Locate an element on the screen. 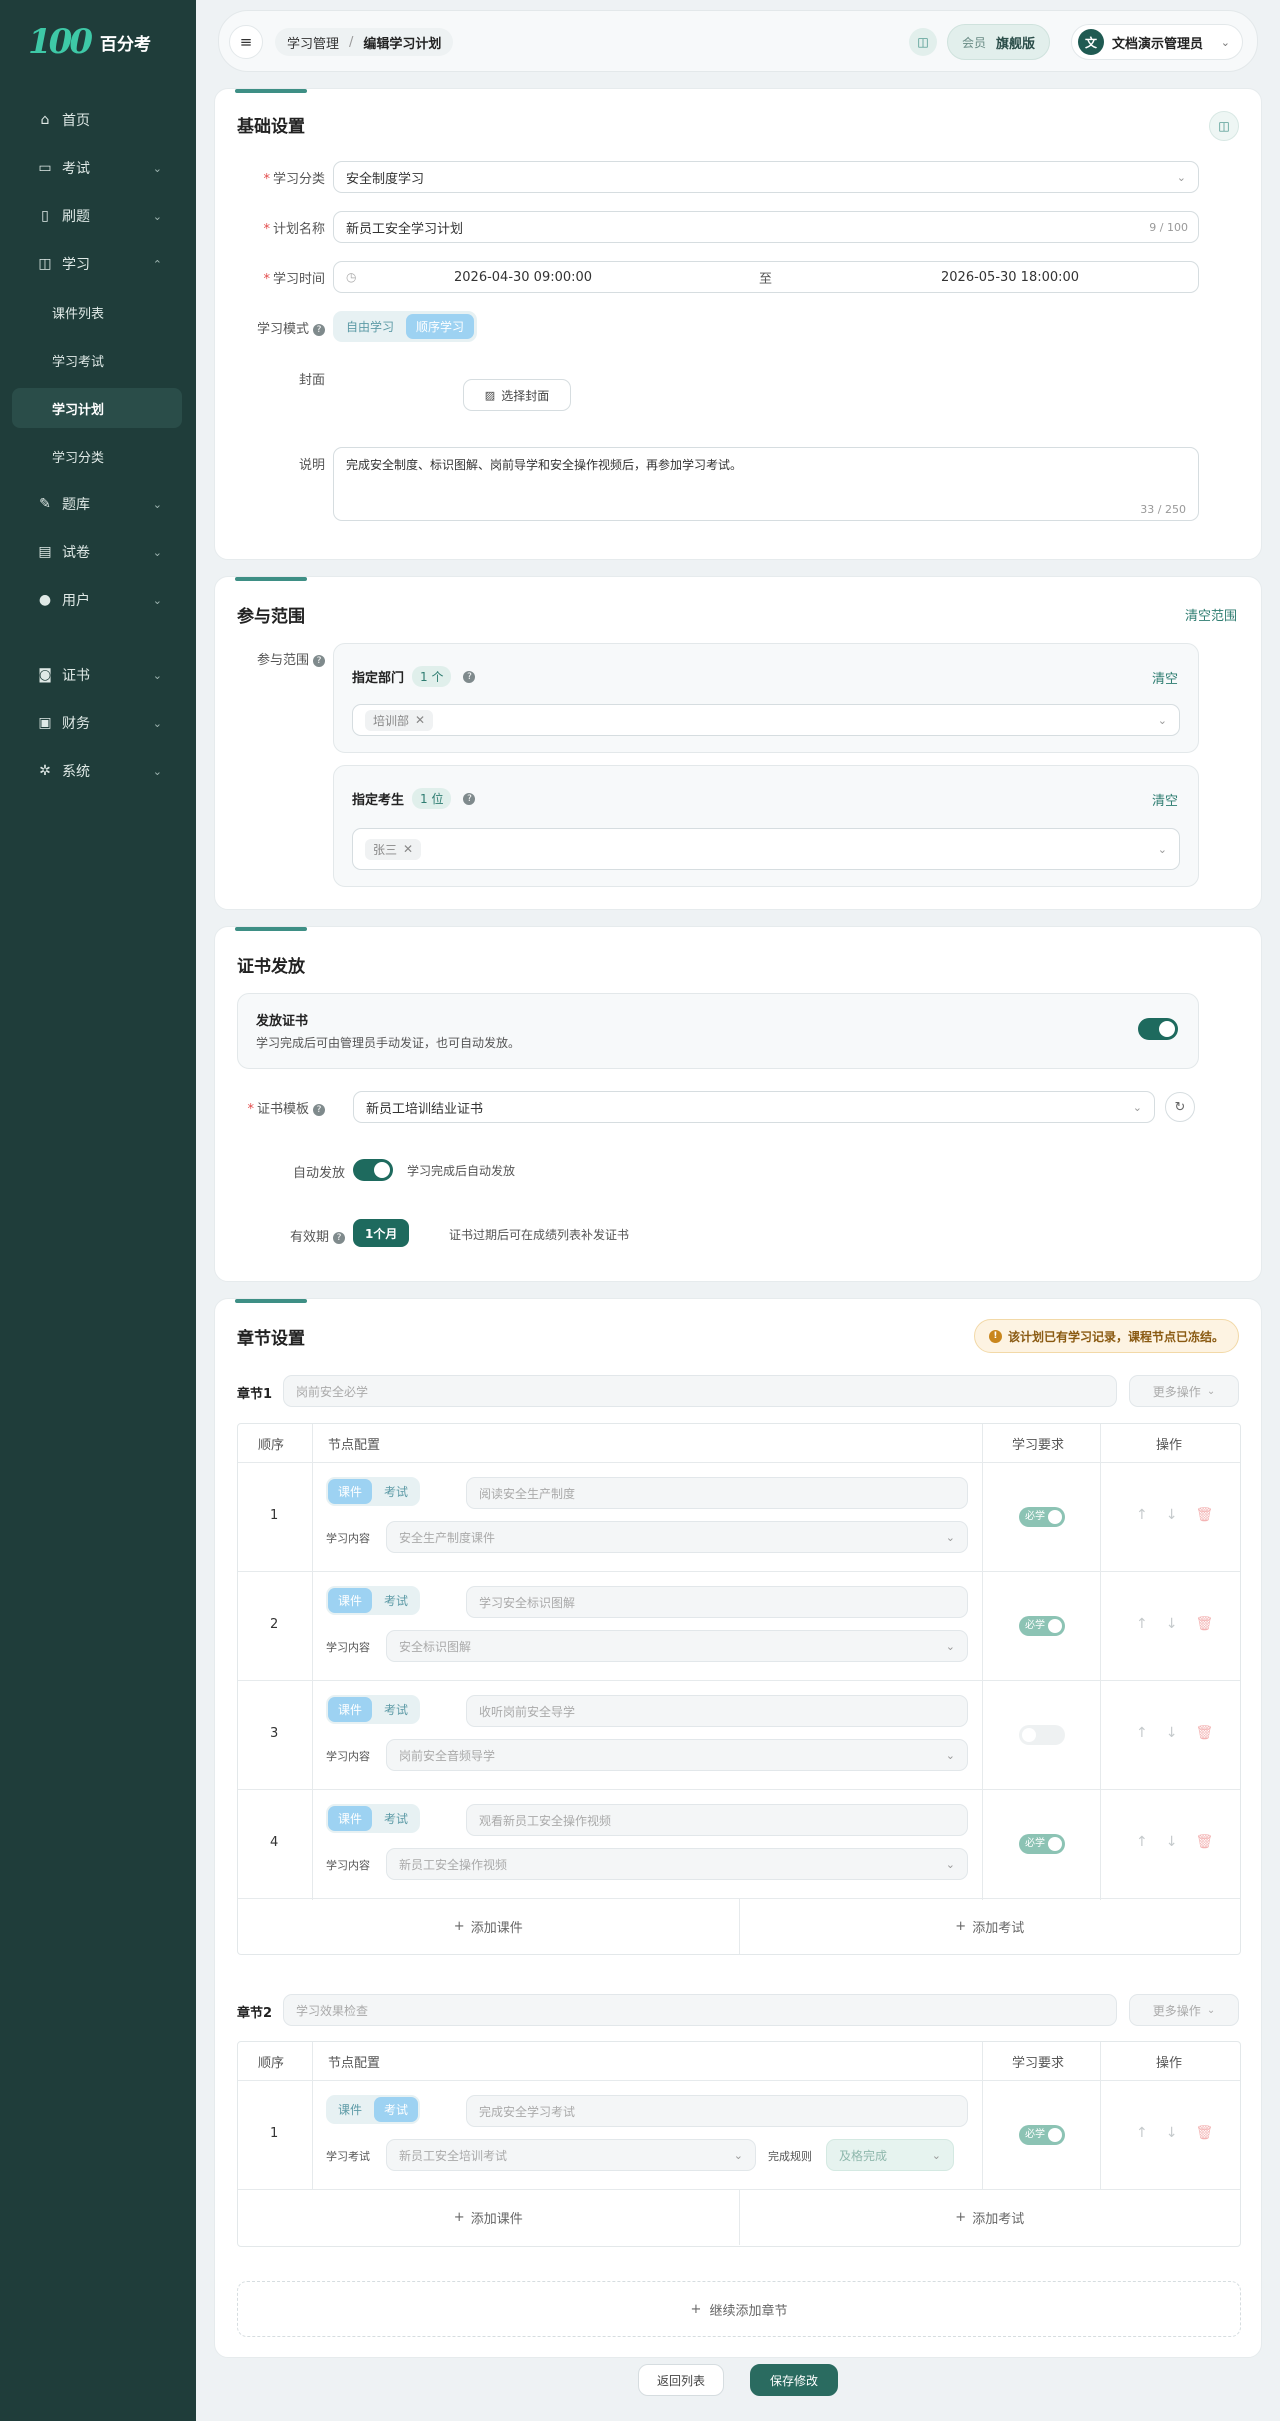  menu-toggle-icon: ≡ is located at coordinates (246, 42).